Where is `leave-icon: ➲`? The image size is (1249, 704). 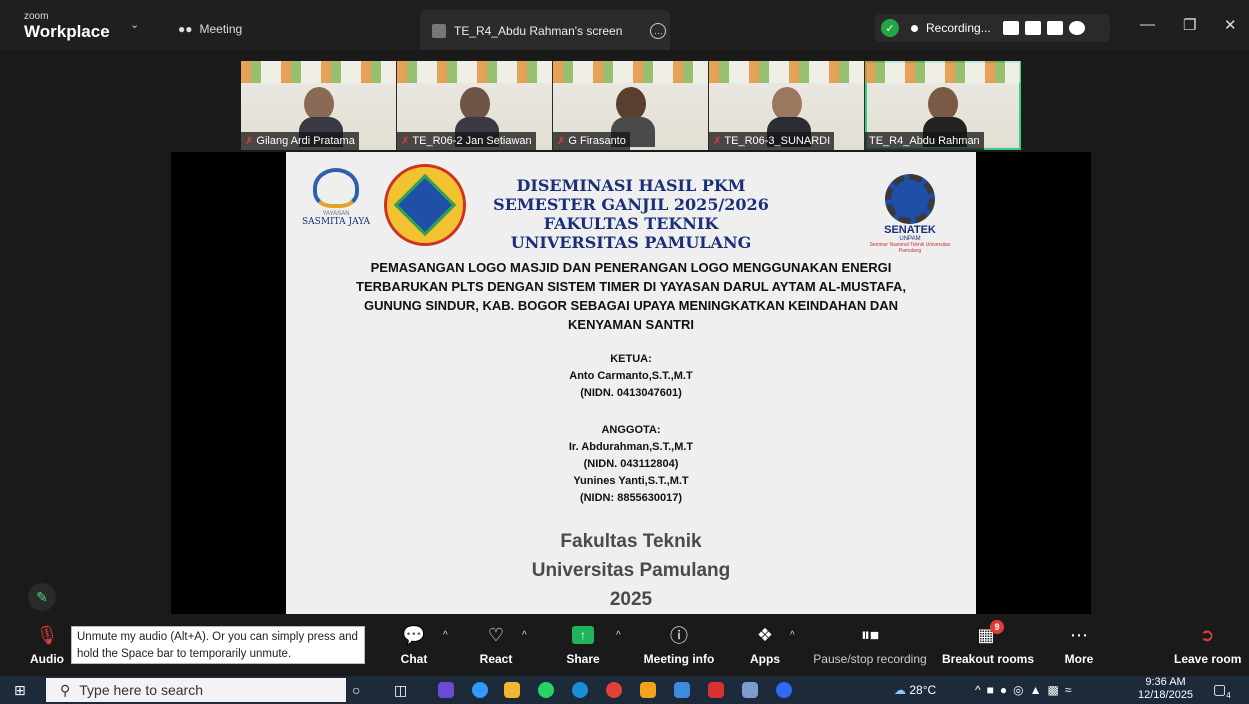 leave-icon: ➲ is located at coordinates (1207, 634).